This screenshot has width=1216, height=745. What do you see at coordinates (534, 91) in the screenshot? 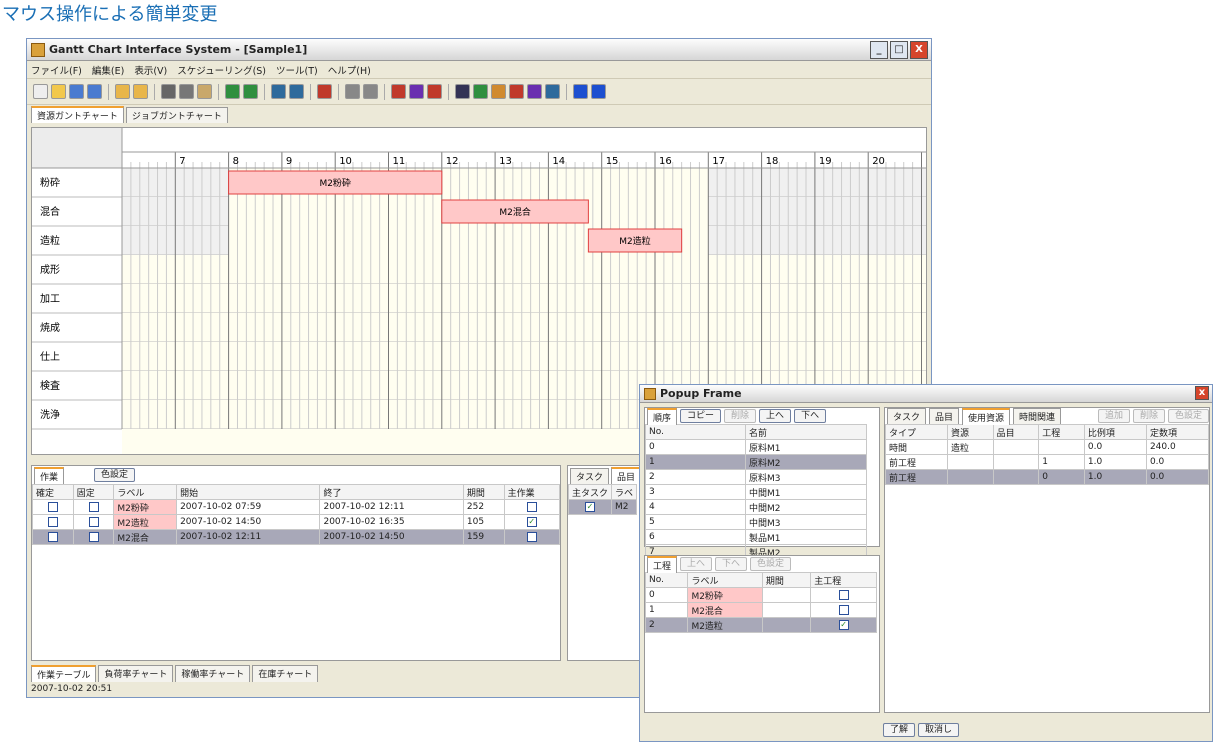
I see `color-icon` at bounding box center [534, 91].